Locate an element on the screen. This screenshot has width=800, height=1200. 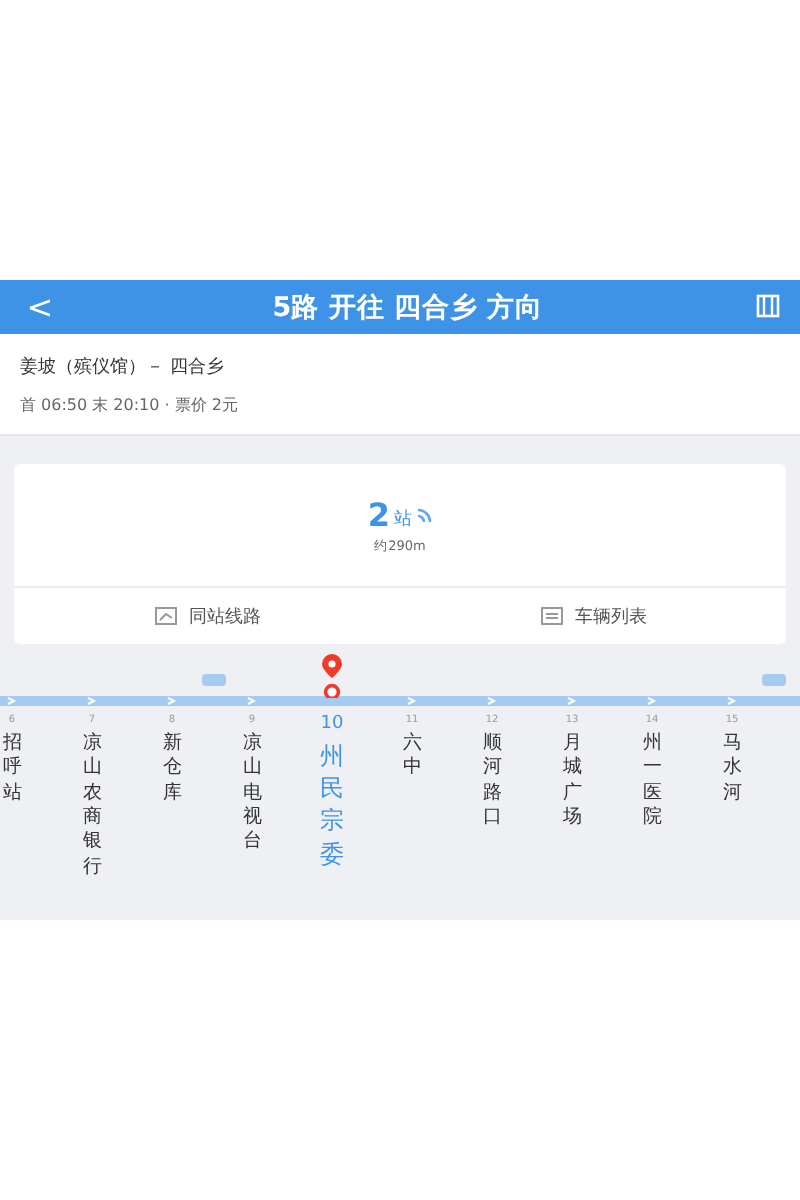
map-icon is located at coordinates (768, 306).